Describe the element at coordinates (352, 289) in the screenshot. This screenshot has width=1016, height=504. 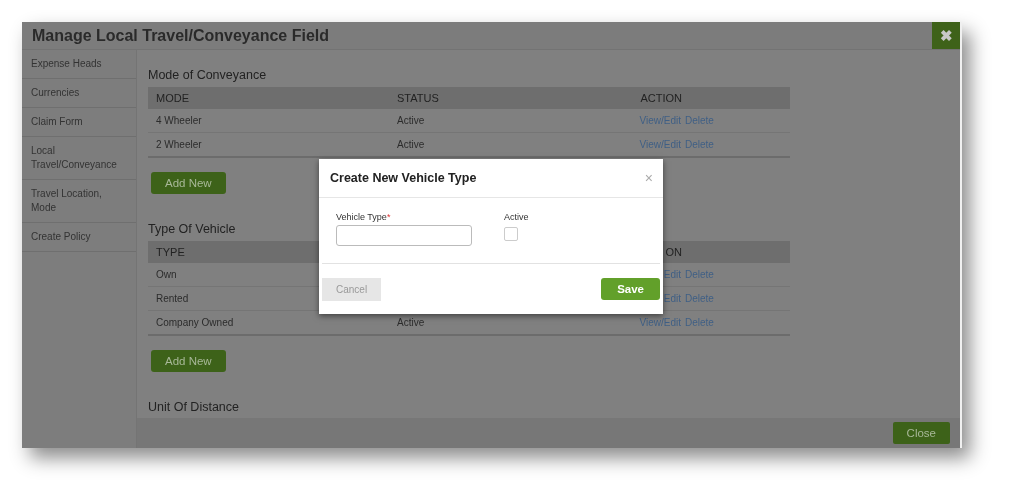
I see `cancel-button: Cancel` at that location.